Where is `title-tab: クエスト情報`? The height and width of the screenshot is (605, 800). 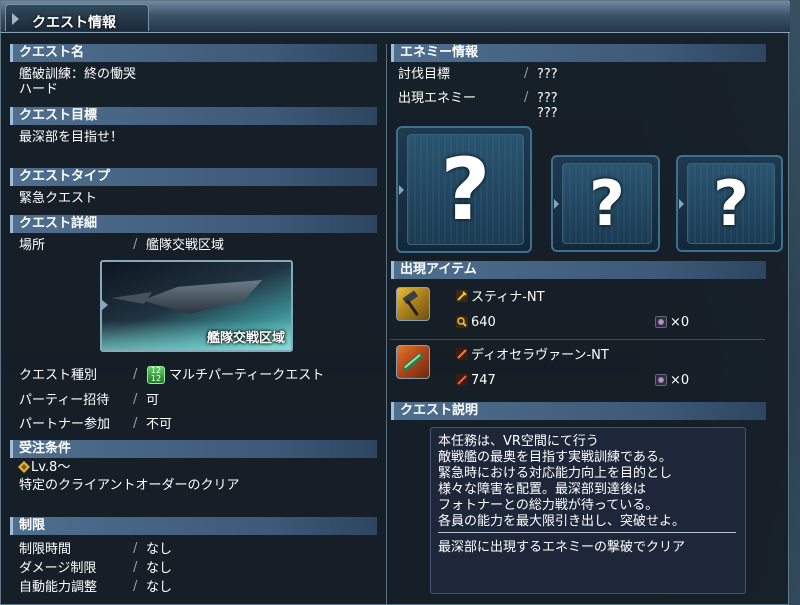
title-tab: クエスト情報 is located at coordinates (77, 17).